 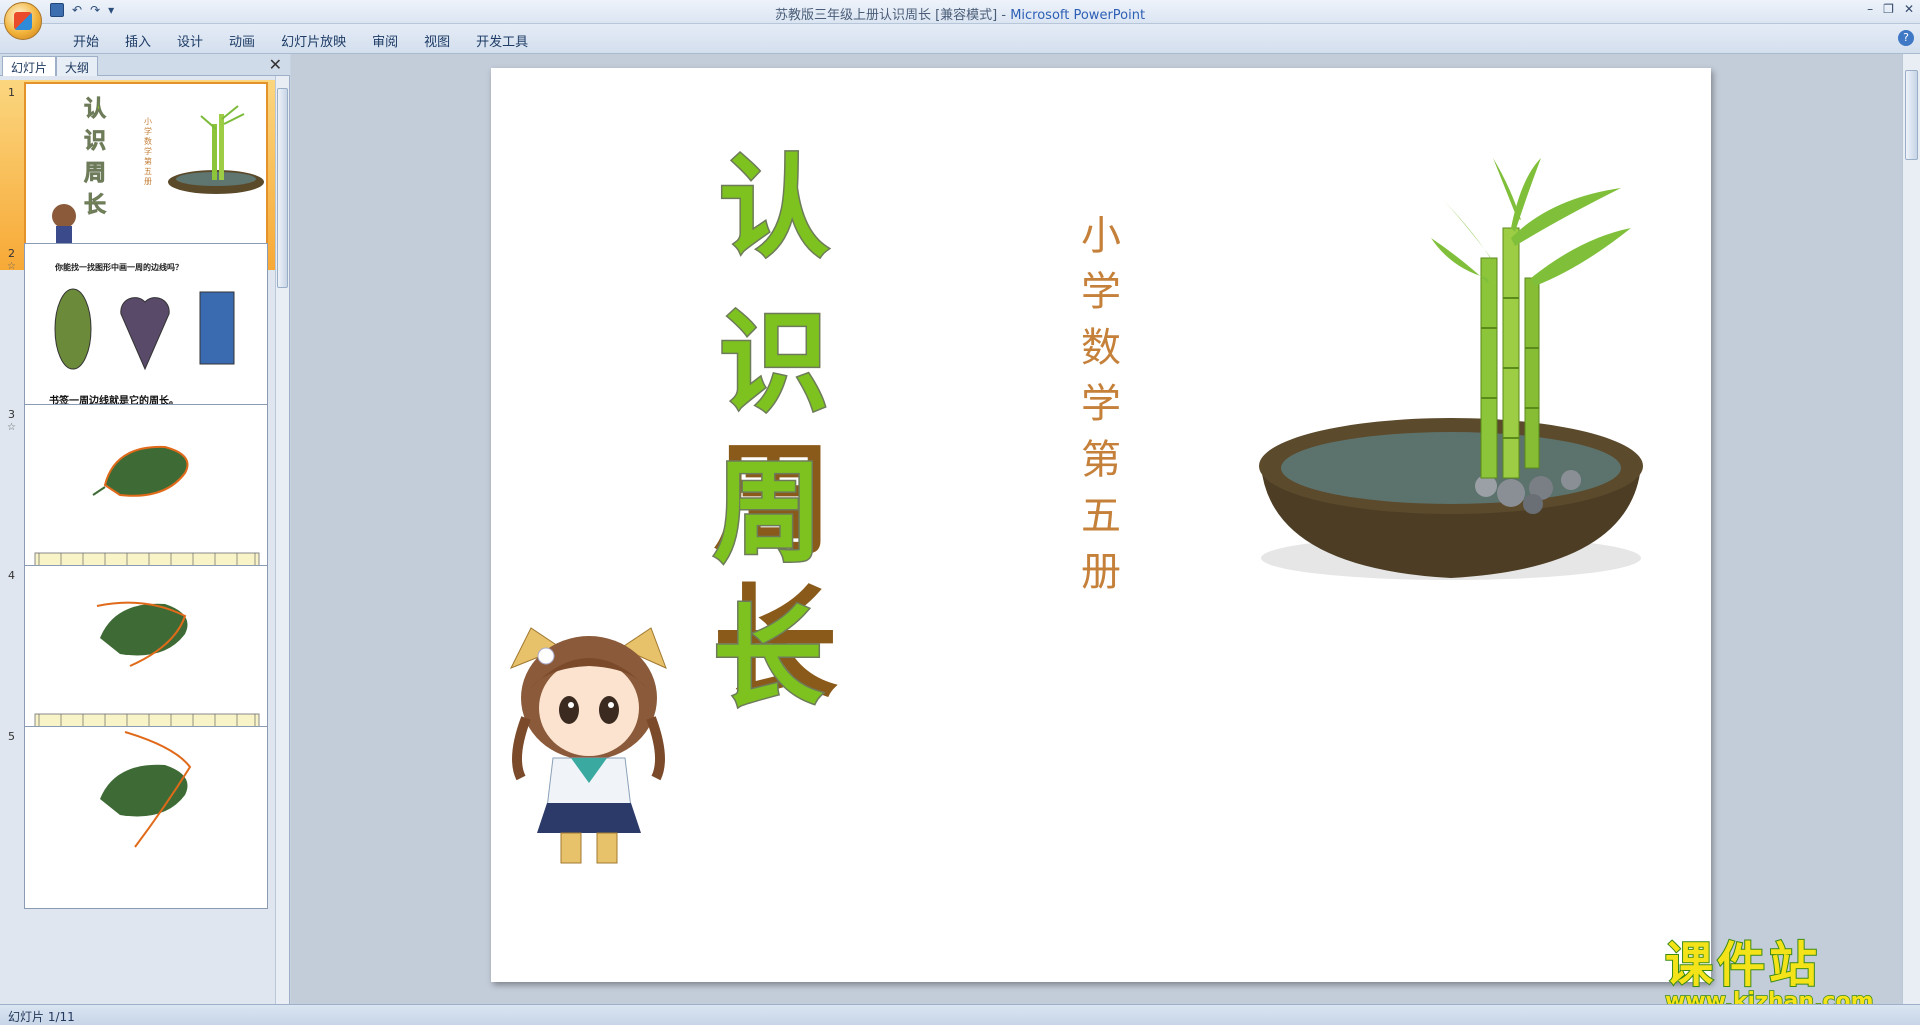 I want to click on svg-text: 周, so click(x=95, y=173).